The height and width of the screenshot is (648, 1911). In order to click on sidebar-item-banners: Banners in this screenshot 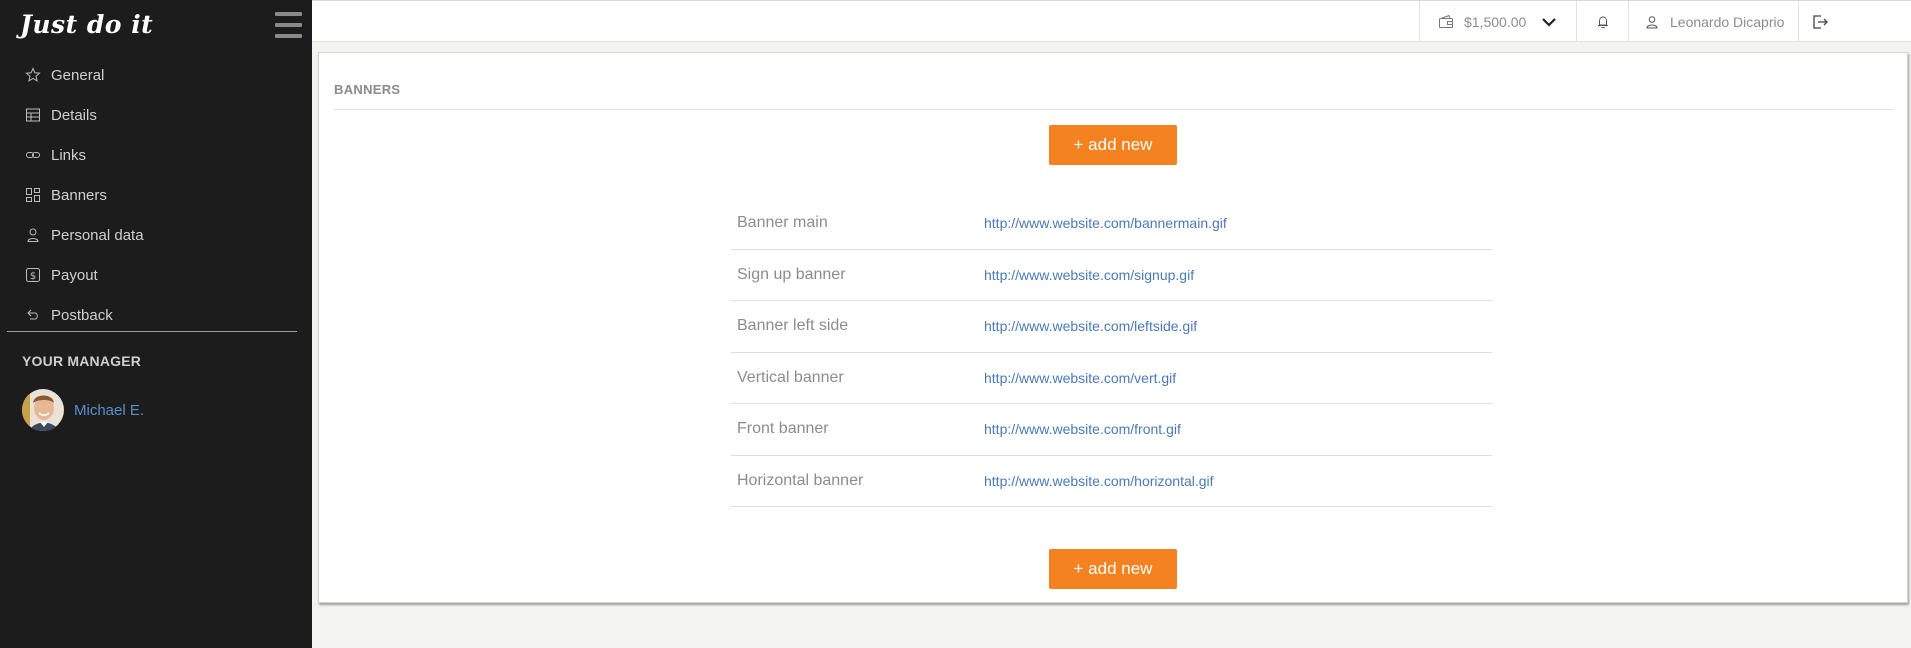, I will do `click(156, 195)`.